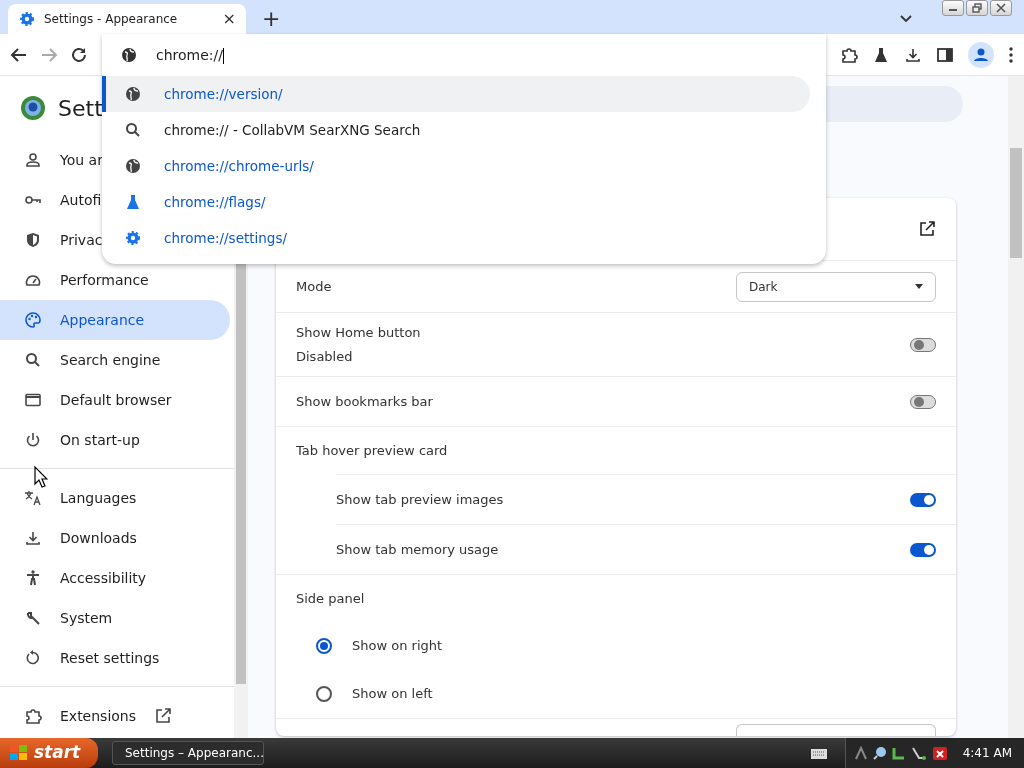 The height and width of the screenshot is (768, 1024). Describe the element at coordinates (417, 549) in the screenshot. I see `setting-label: Show tab memory usage` at that location.